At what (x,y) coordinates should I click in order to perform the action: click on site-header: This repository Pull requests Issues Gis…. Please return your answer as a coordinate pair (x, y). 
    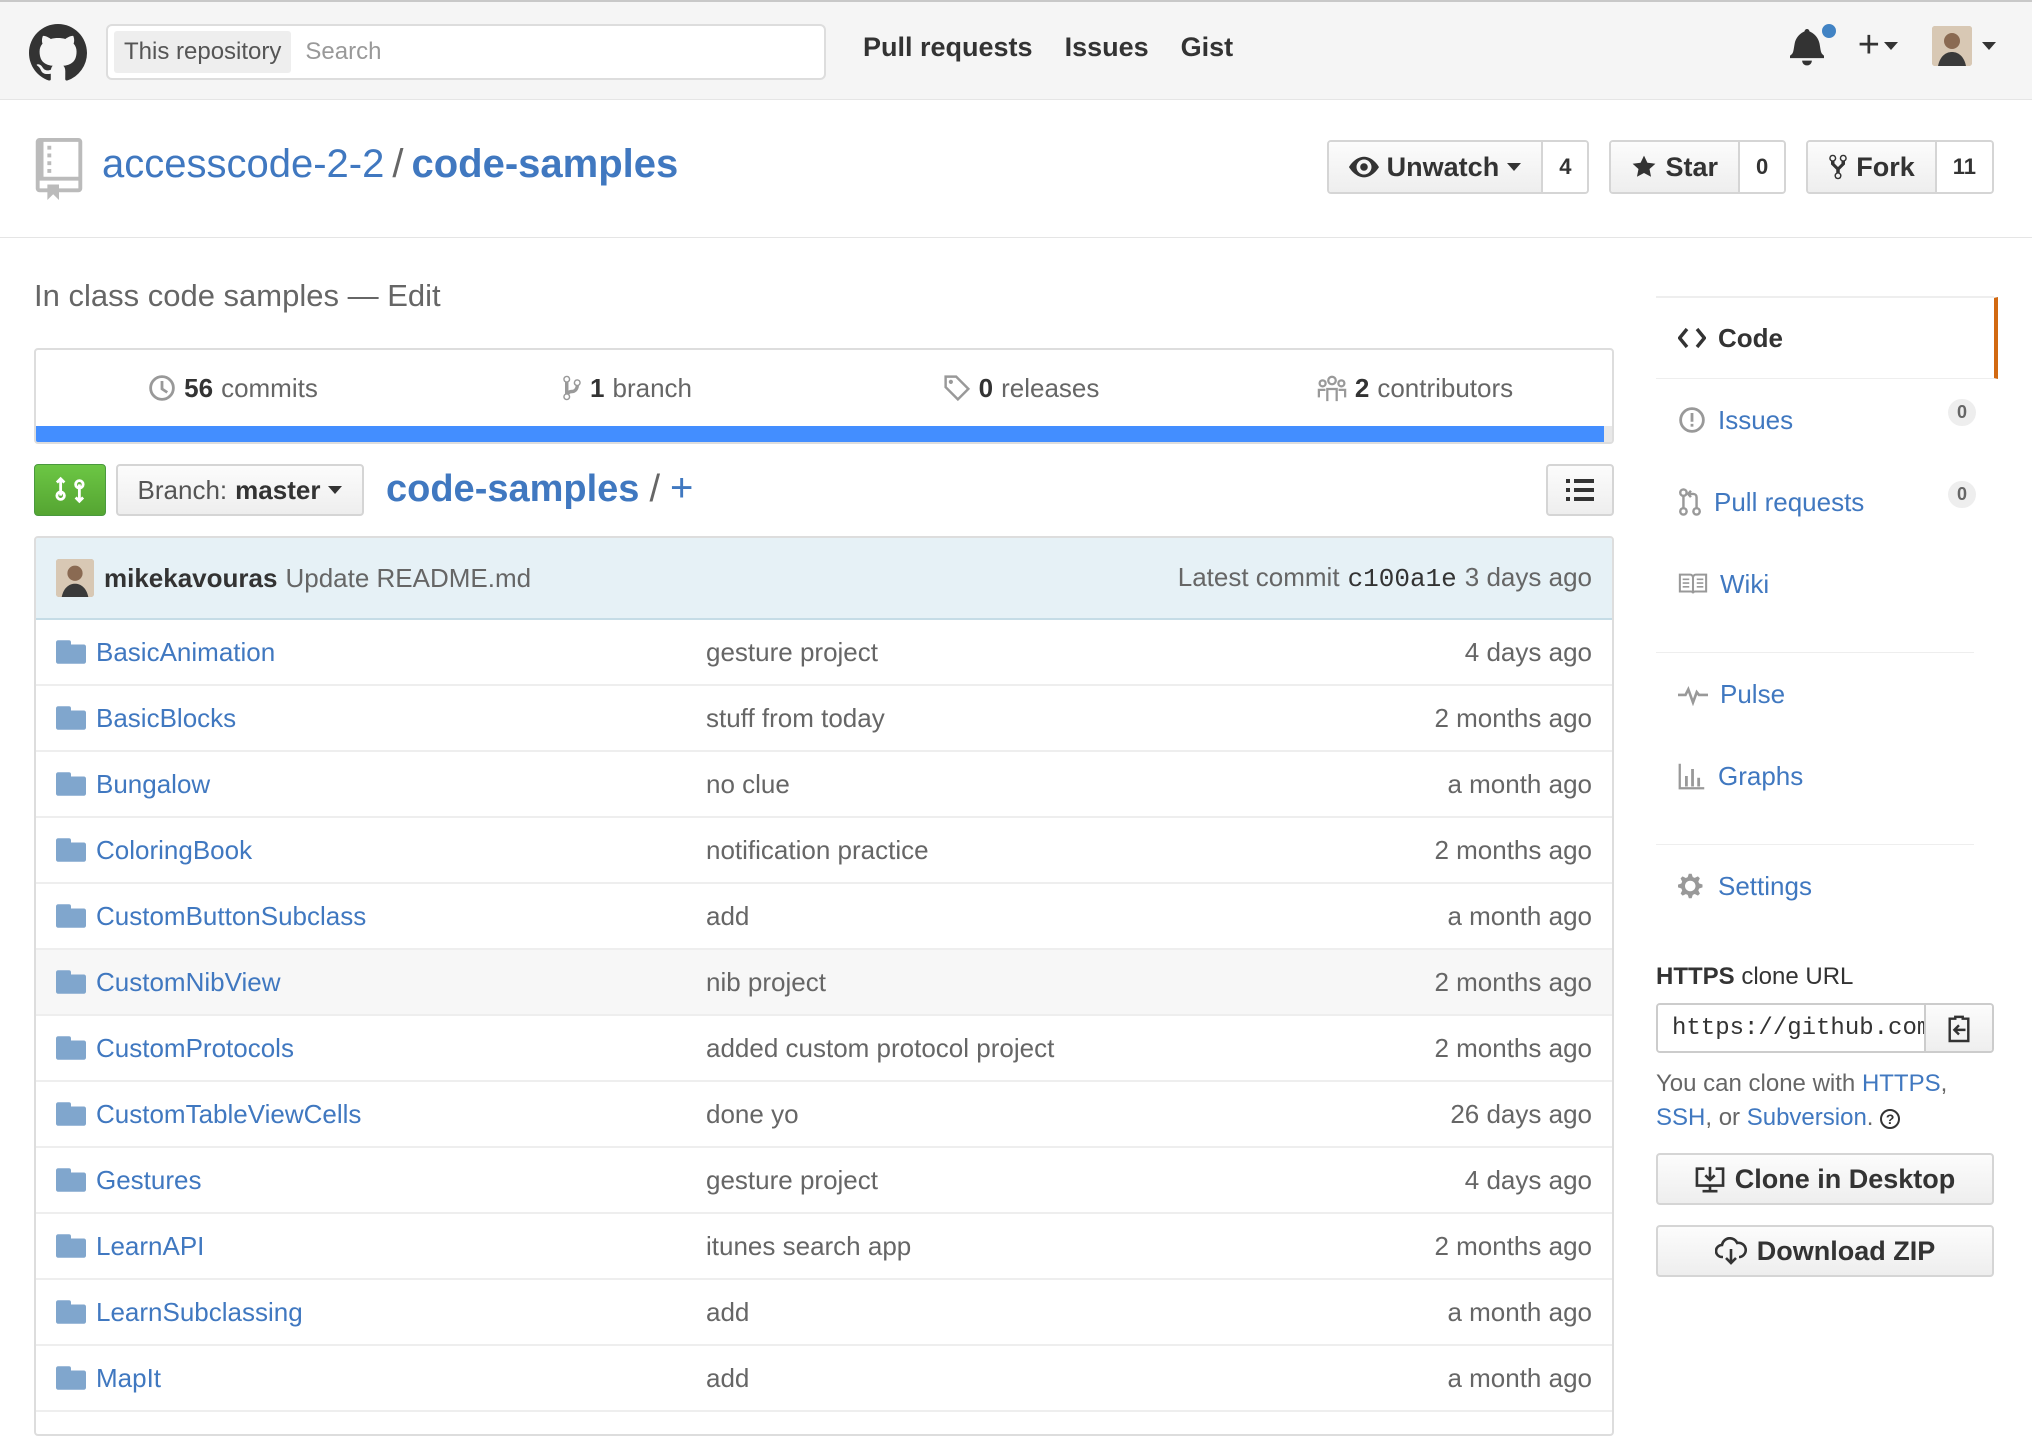
    Looking at the image, I should click on (1016, 50).